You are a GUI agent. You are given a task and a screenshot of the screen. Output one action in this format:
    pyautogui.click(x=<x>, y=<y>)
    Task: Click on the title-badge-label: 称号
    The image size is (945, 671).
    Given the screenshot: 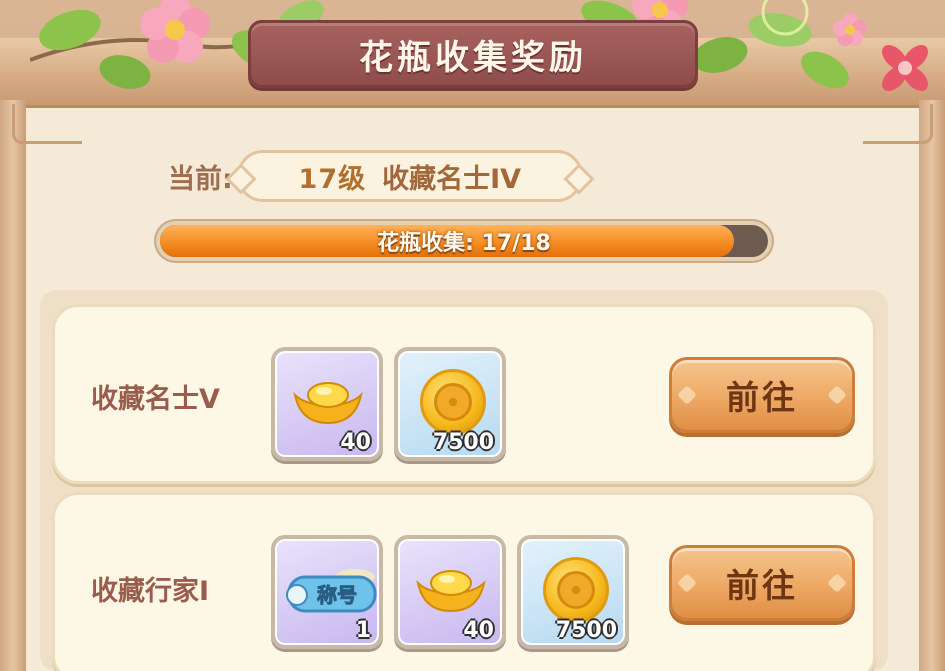 What is the action you would take?
    pyautogui.click(x=337, y=595)
    